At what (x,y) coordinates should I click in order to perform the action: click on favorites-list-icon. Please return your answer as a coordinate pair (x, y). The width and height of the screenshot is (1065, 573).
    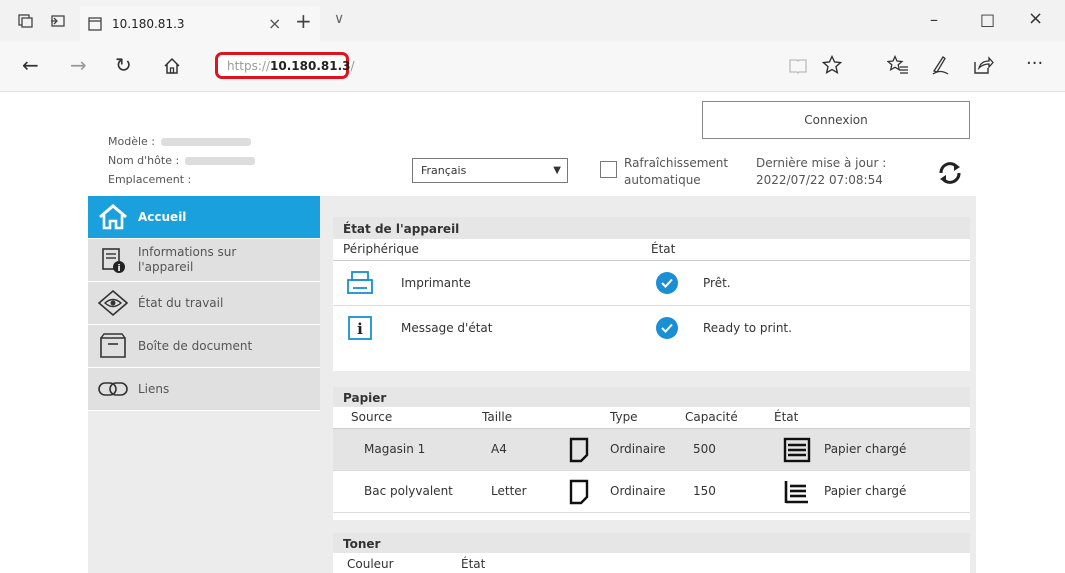
    Looking at the image, I should click on (898, 65).